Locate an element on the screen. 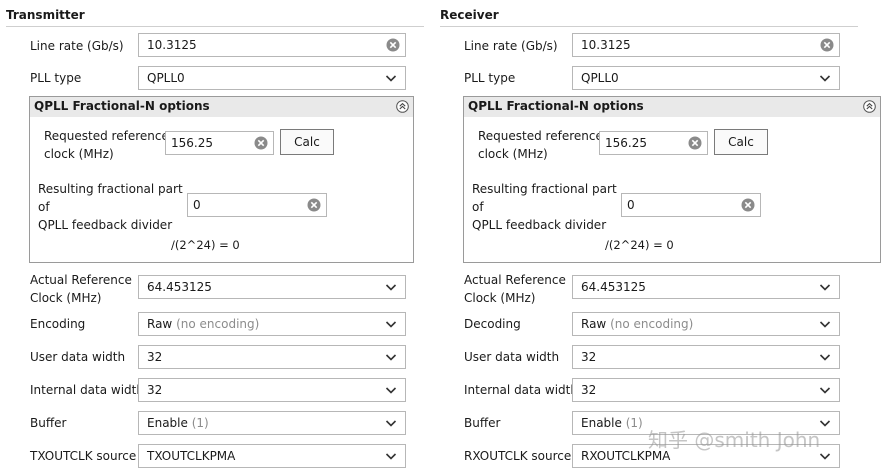 Image resolution: width=896 pixels, height=476 pixels. tx-qpll-title: QPLL Fractional-N options is located at coordinates (122, 106).